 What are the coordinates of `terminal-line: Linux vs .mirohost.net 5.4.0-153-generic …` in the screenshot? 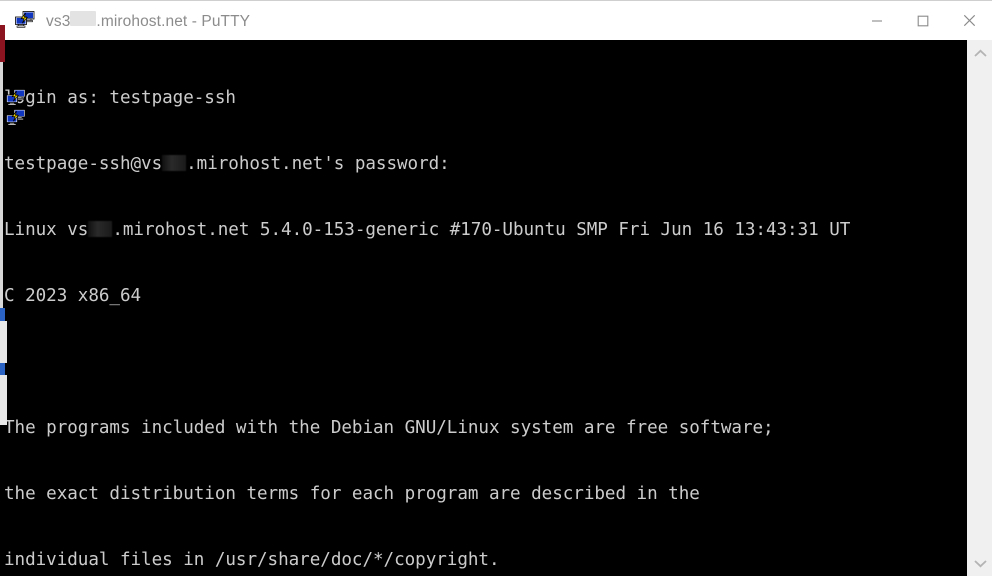 It's located at (427, 230).